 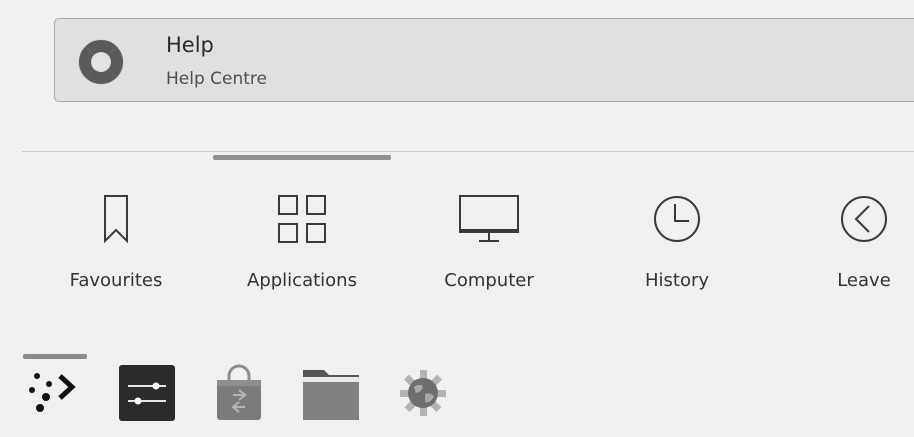 What do you see at coordinates (116, 219) in the screenshot?
I see `bookmark-icon` at bounding box center [116, 219].